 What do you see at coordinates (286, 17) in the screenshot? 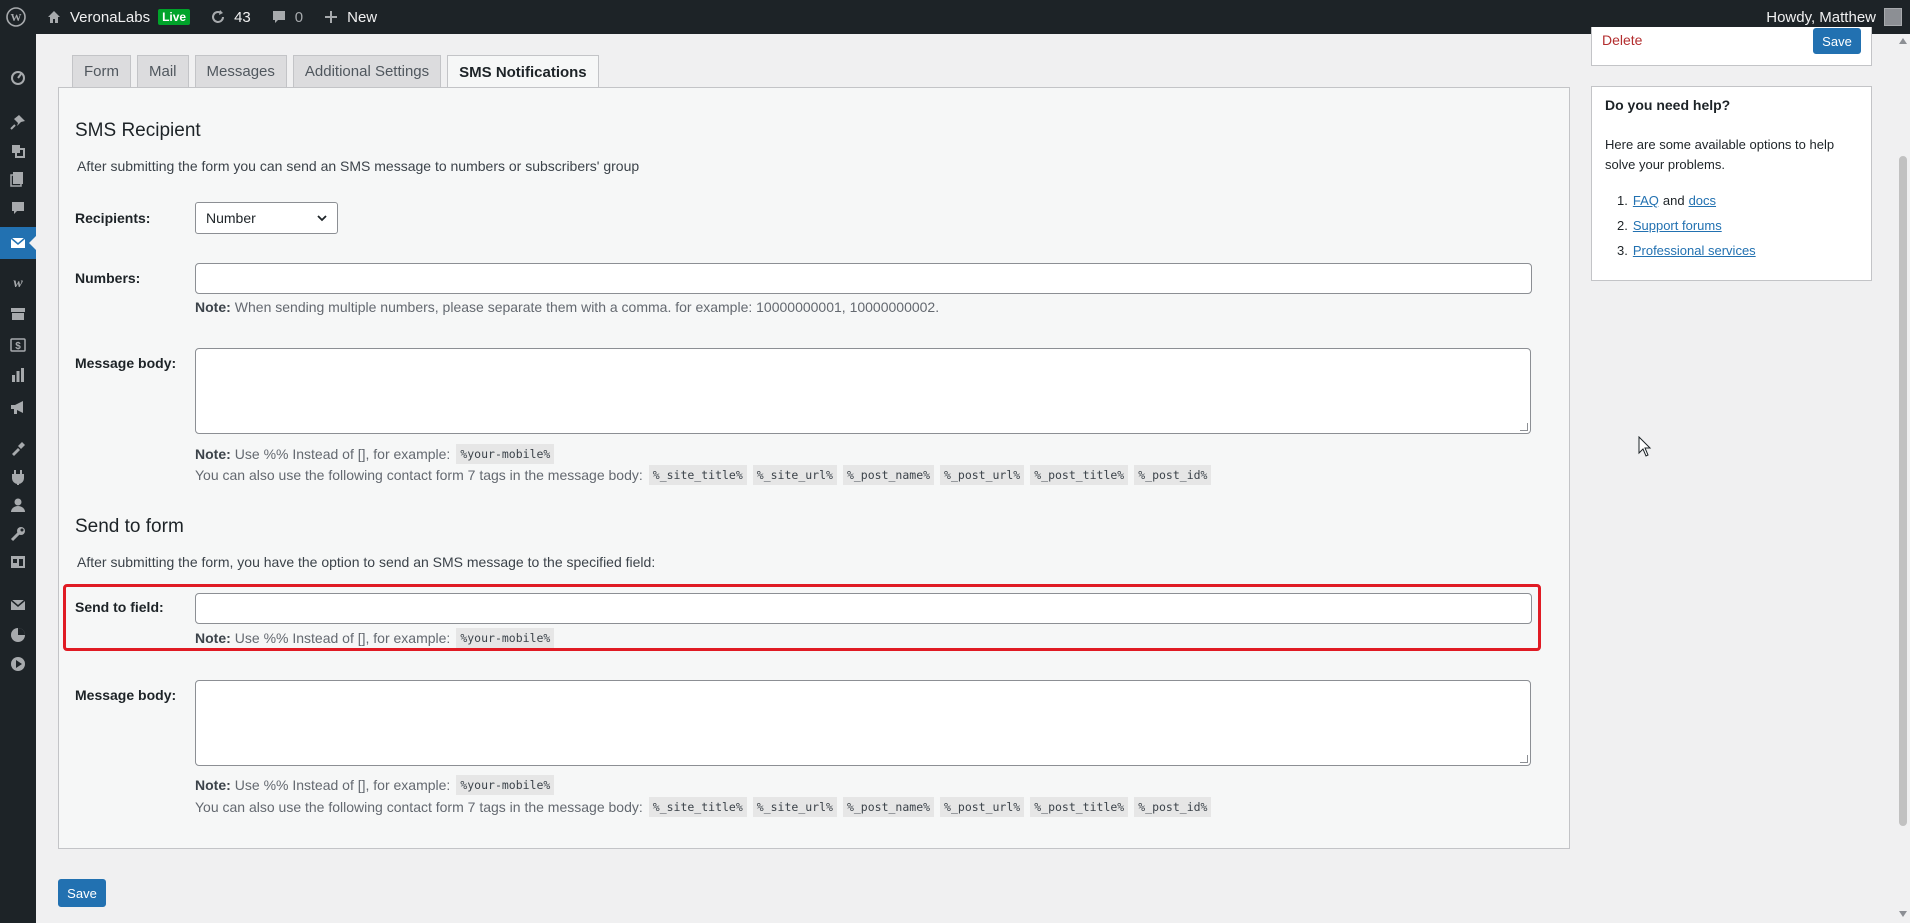
I see `comments-link: 0` at bounding box center [286, 17].